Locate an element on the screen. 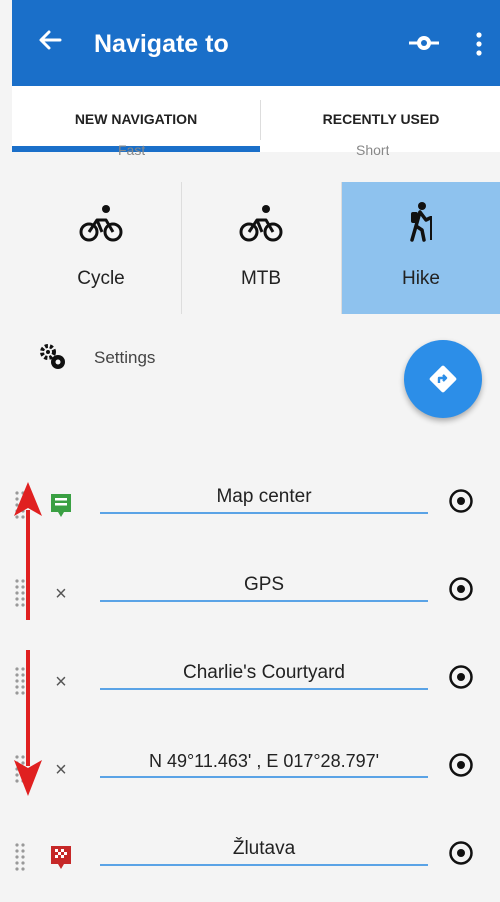  reorder-annotation-arrows is located at coordinates (28, 639).